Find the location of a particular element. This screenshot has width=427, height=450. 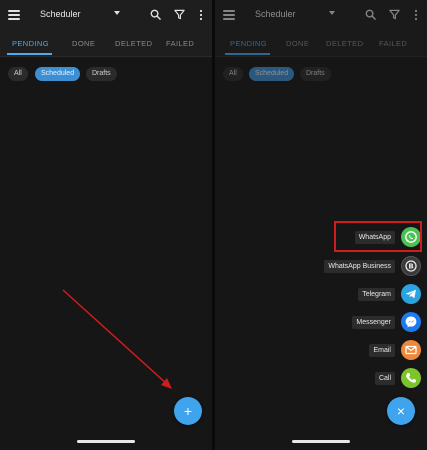

red-arrow-annotation is located at coordinates (117, 339).